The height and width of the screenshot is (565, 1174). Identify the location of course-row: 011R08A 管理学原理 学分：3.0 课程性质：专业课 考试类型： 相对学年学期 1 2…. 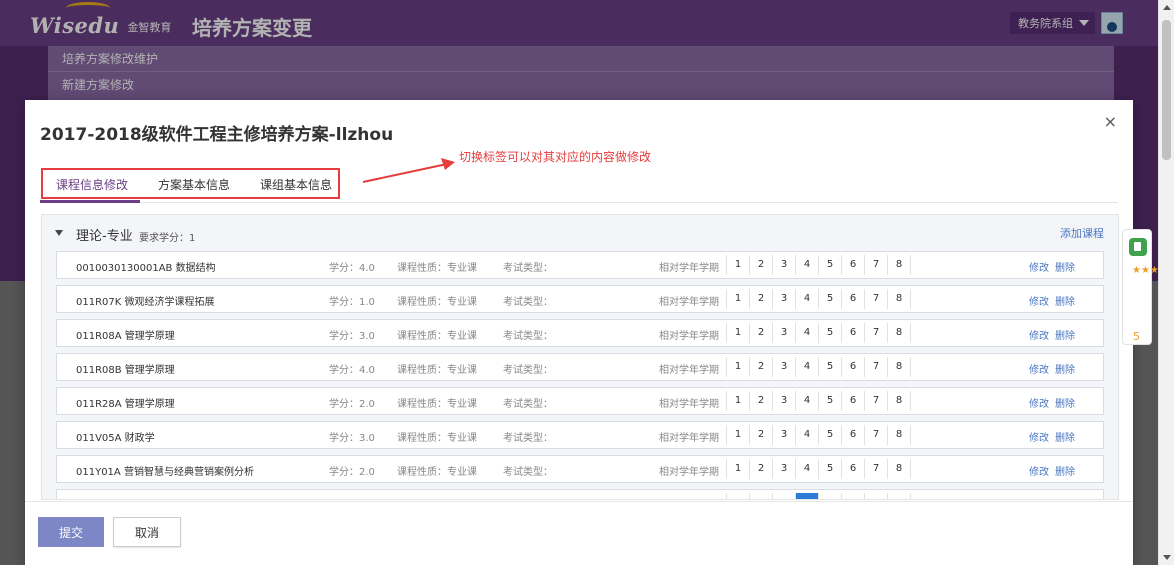
(580, 333).